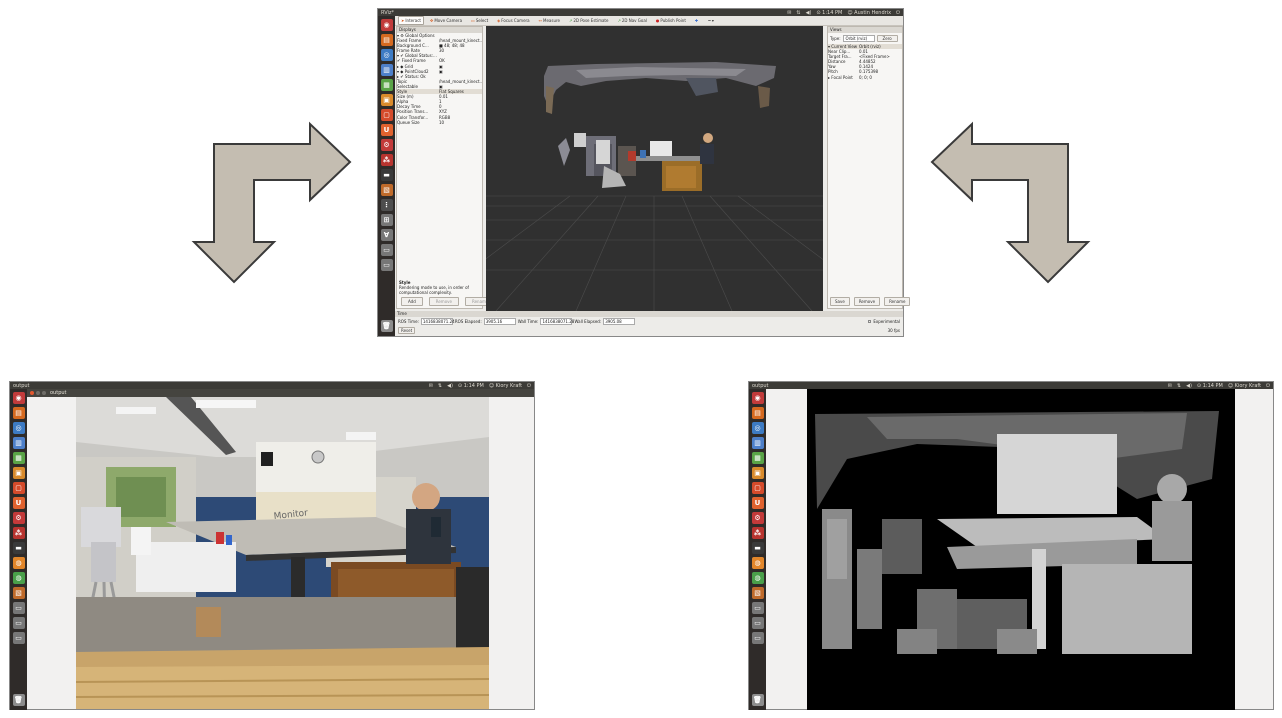  I want to click on tool-2d-nav-goal: ↗2D Nav Goal, so click(631, 20).